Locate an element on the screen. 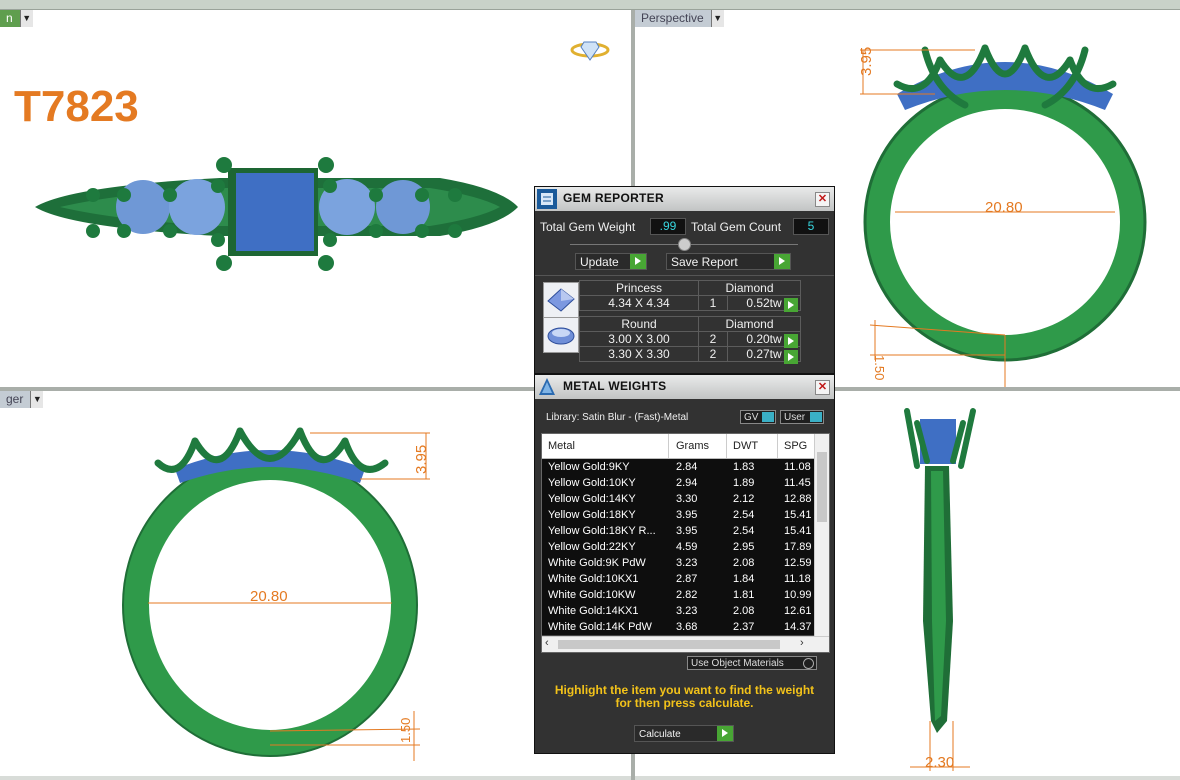  metal-weights-titlebar: METAL WEIGHTS ✕ is located at coordinates (684, 387).